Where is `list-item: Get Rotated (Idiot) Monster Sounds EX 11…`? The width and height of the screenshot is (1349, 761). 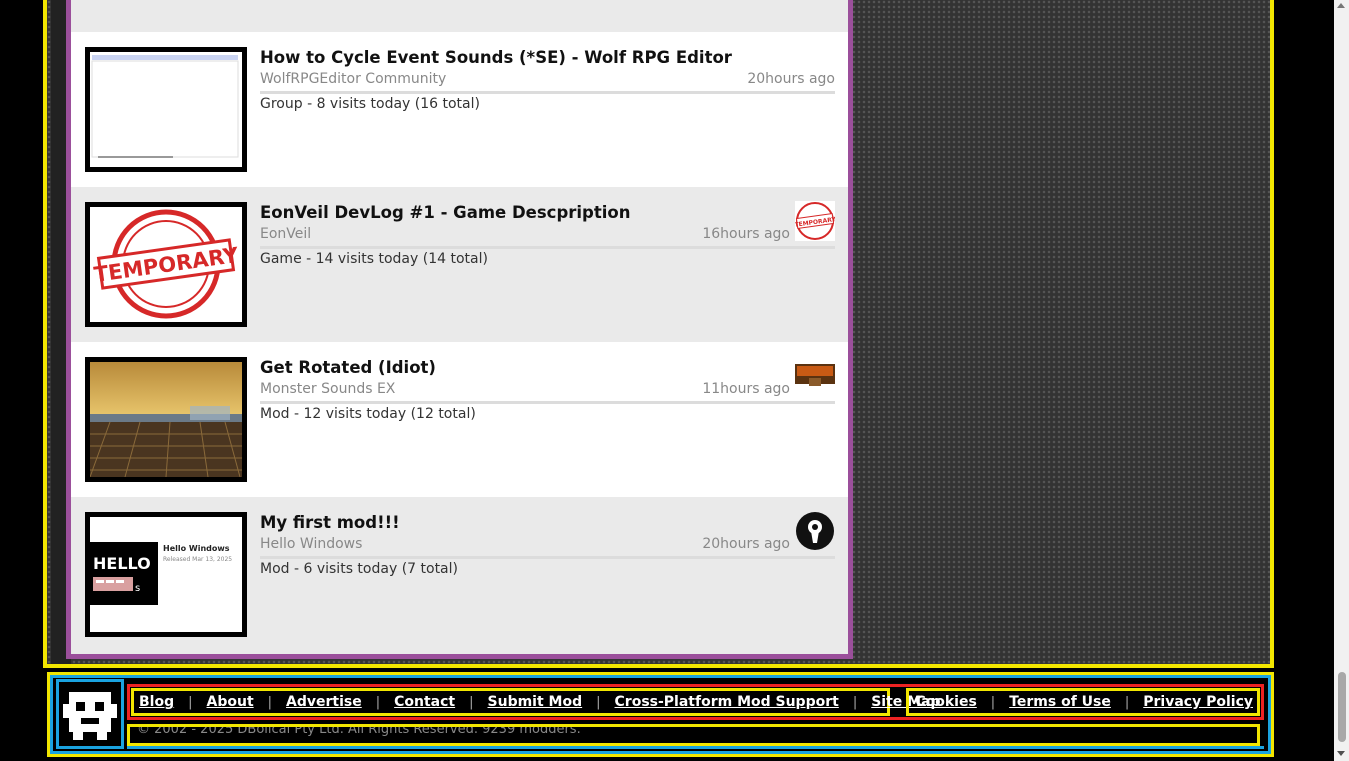 list-item: Get Rotated (Idiot) Monster Sounds EX 11… is located at coordinates (459, 419).